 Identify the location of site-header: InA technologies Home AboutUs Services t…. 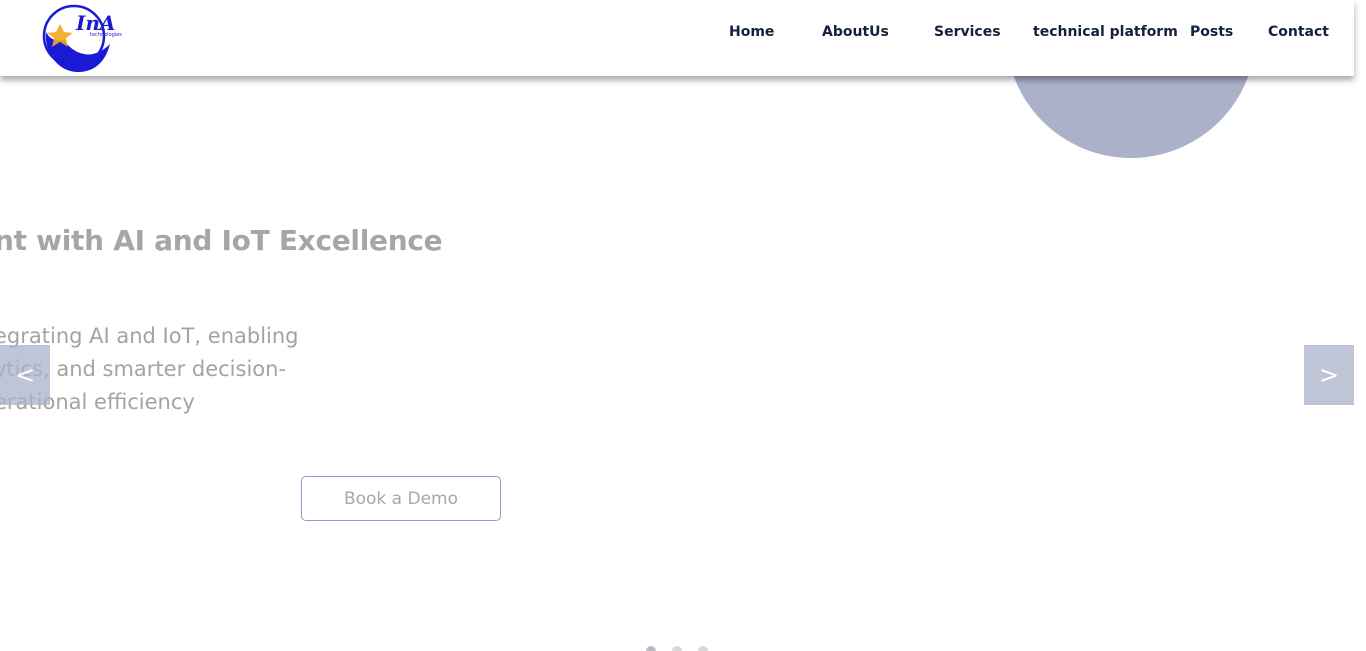
(677, 38).